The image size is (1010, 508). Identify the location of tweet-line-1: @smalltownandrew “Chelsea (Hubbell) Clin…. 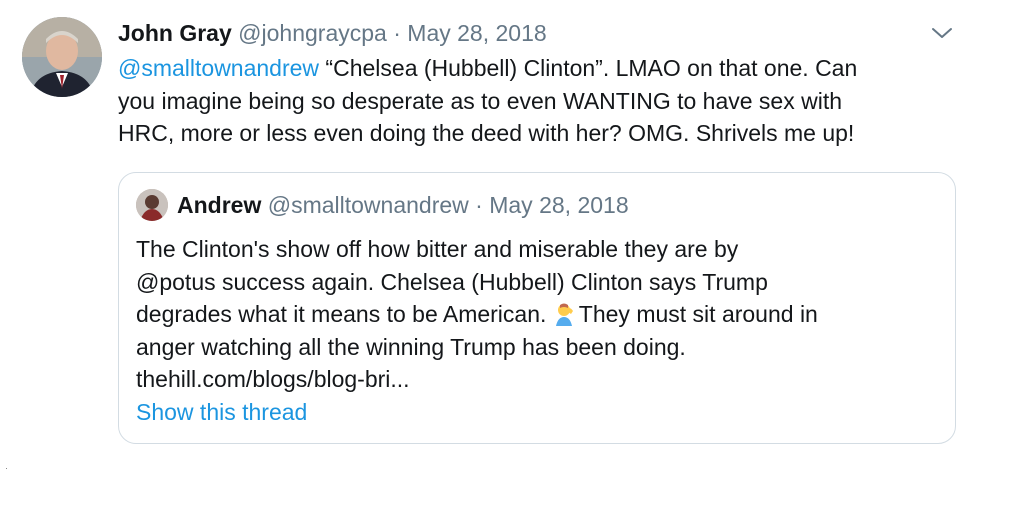
(533, 68).